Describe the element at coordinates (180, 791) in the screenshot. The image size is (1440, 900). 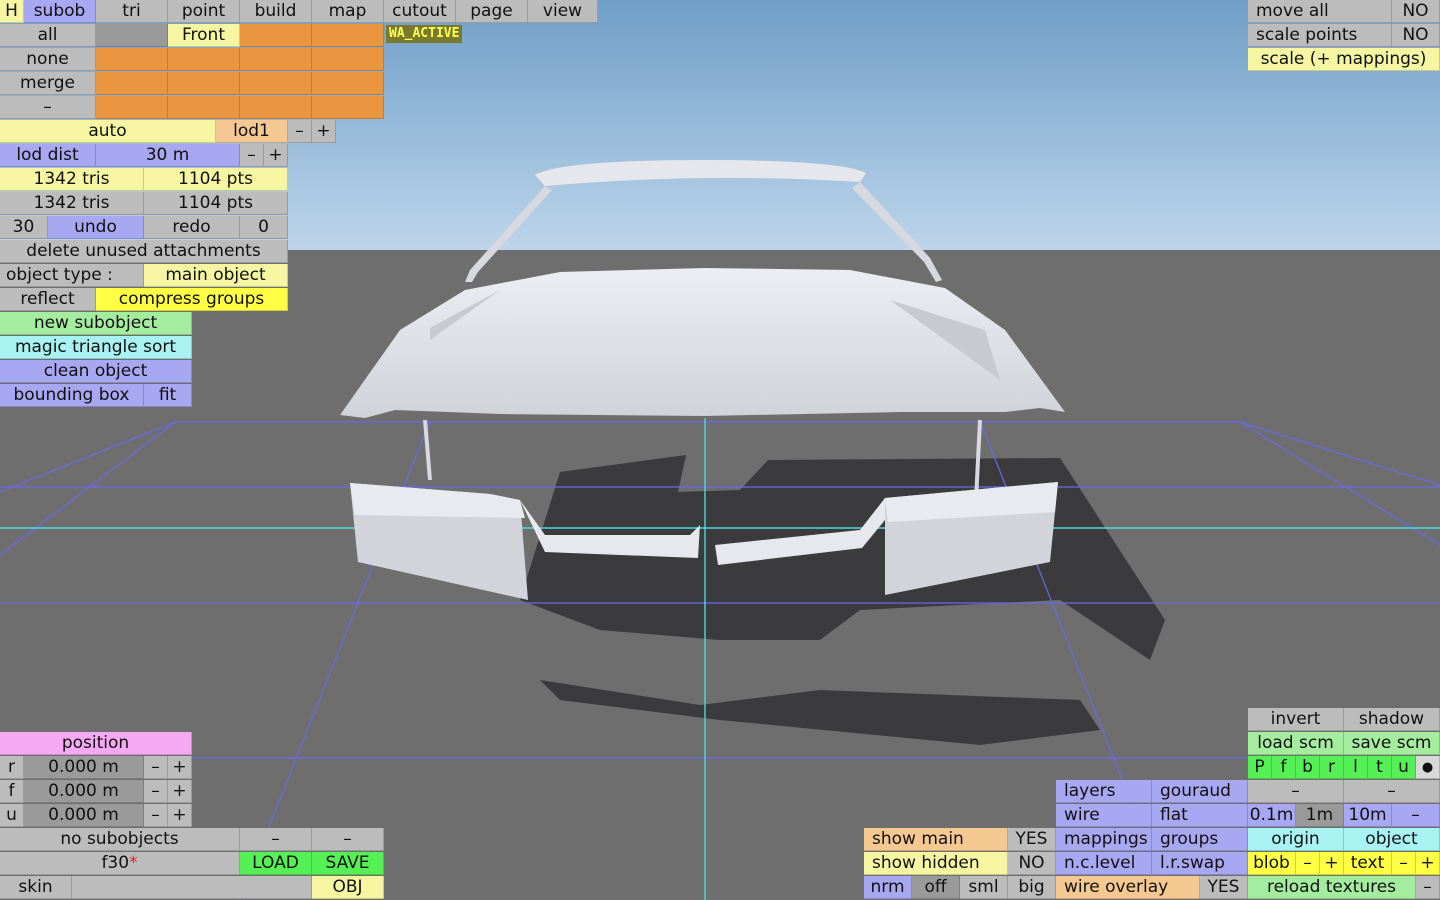
I see `position-f-plus-button: +` at that location.